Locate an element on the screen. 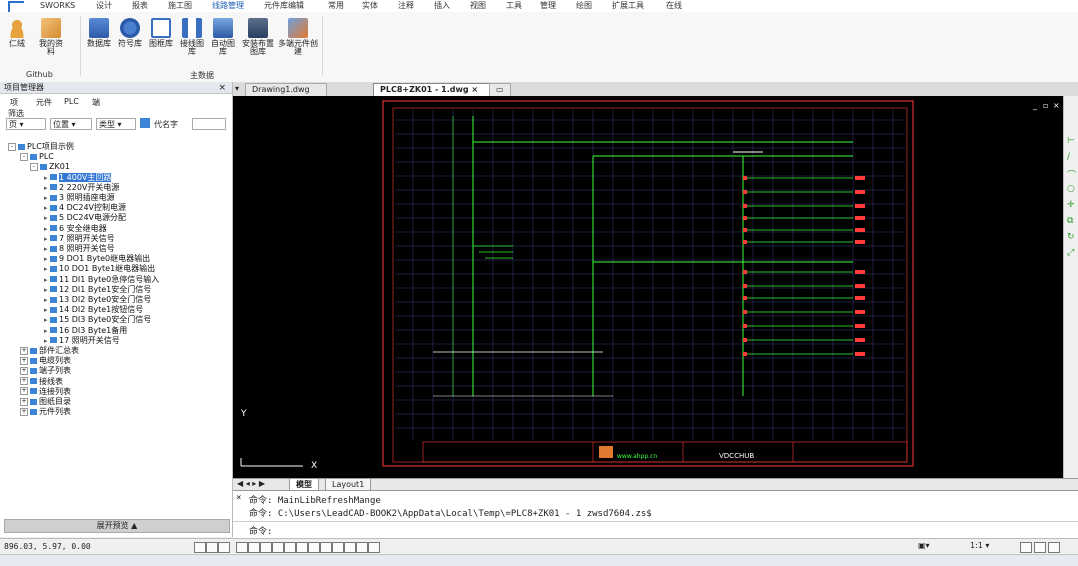 This screenshot has height=566, width=1078. tree-item: + 接线表 is located at coordinates (41, 382).